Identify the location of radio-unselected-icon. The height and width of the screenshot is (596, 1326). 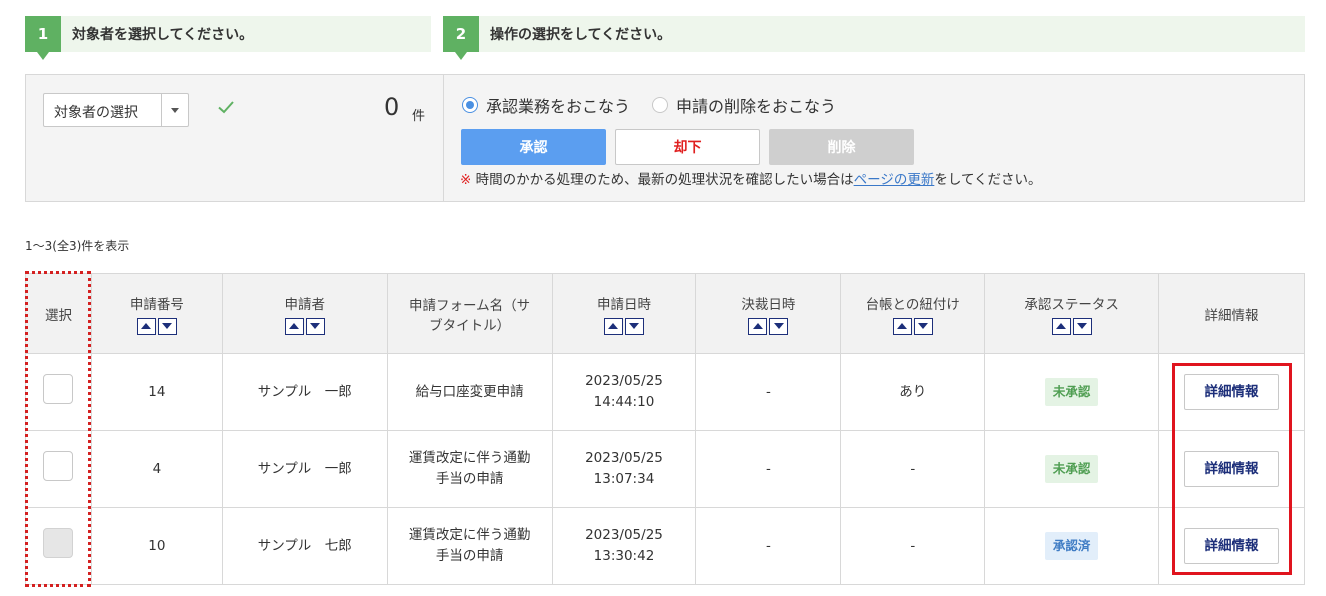
(660, 105).